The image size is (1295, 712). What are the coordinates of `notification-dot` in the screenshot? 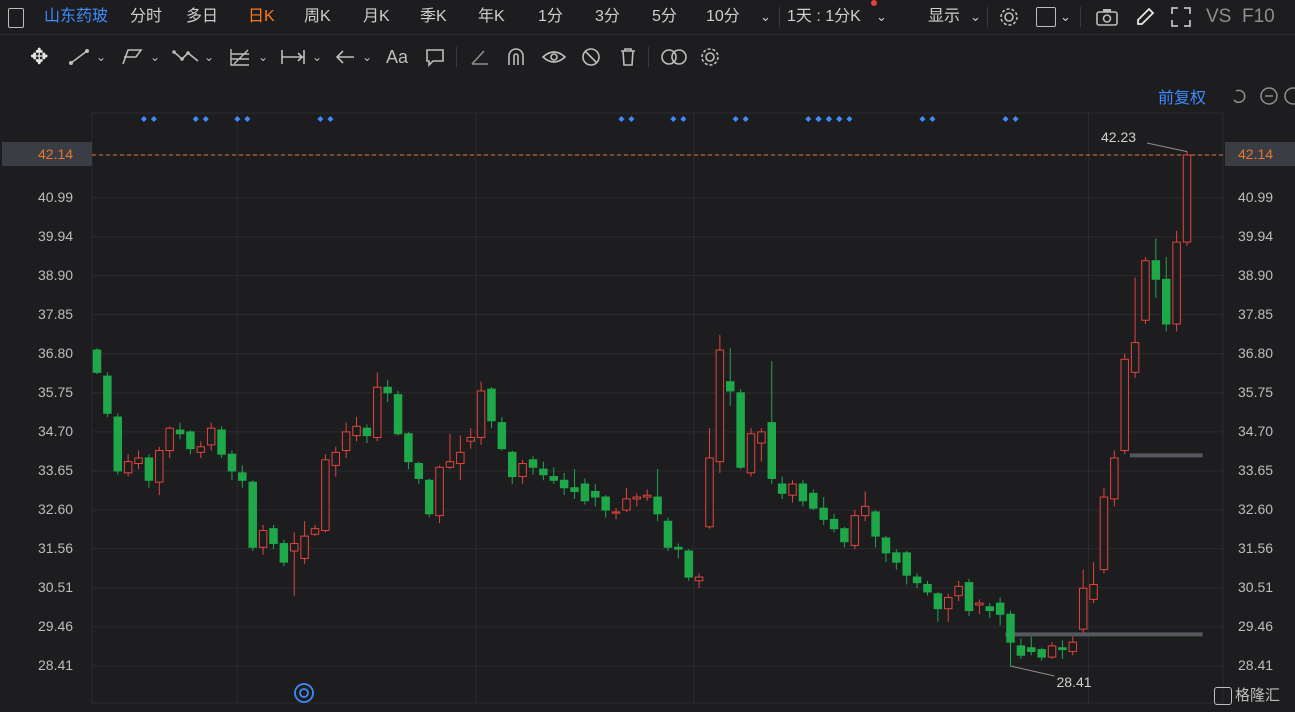 It's located at (874, 3).